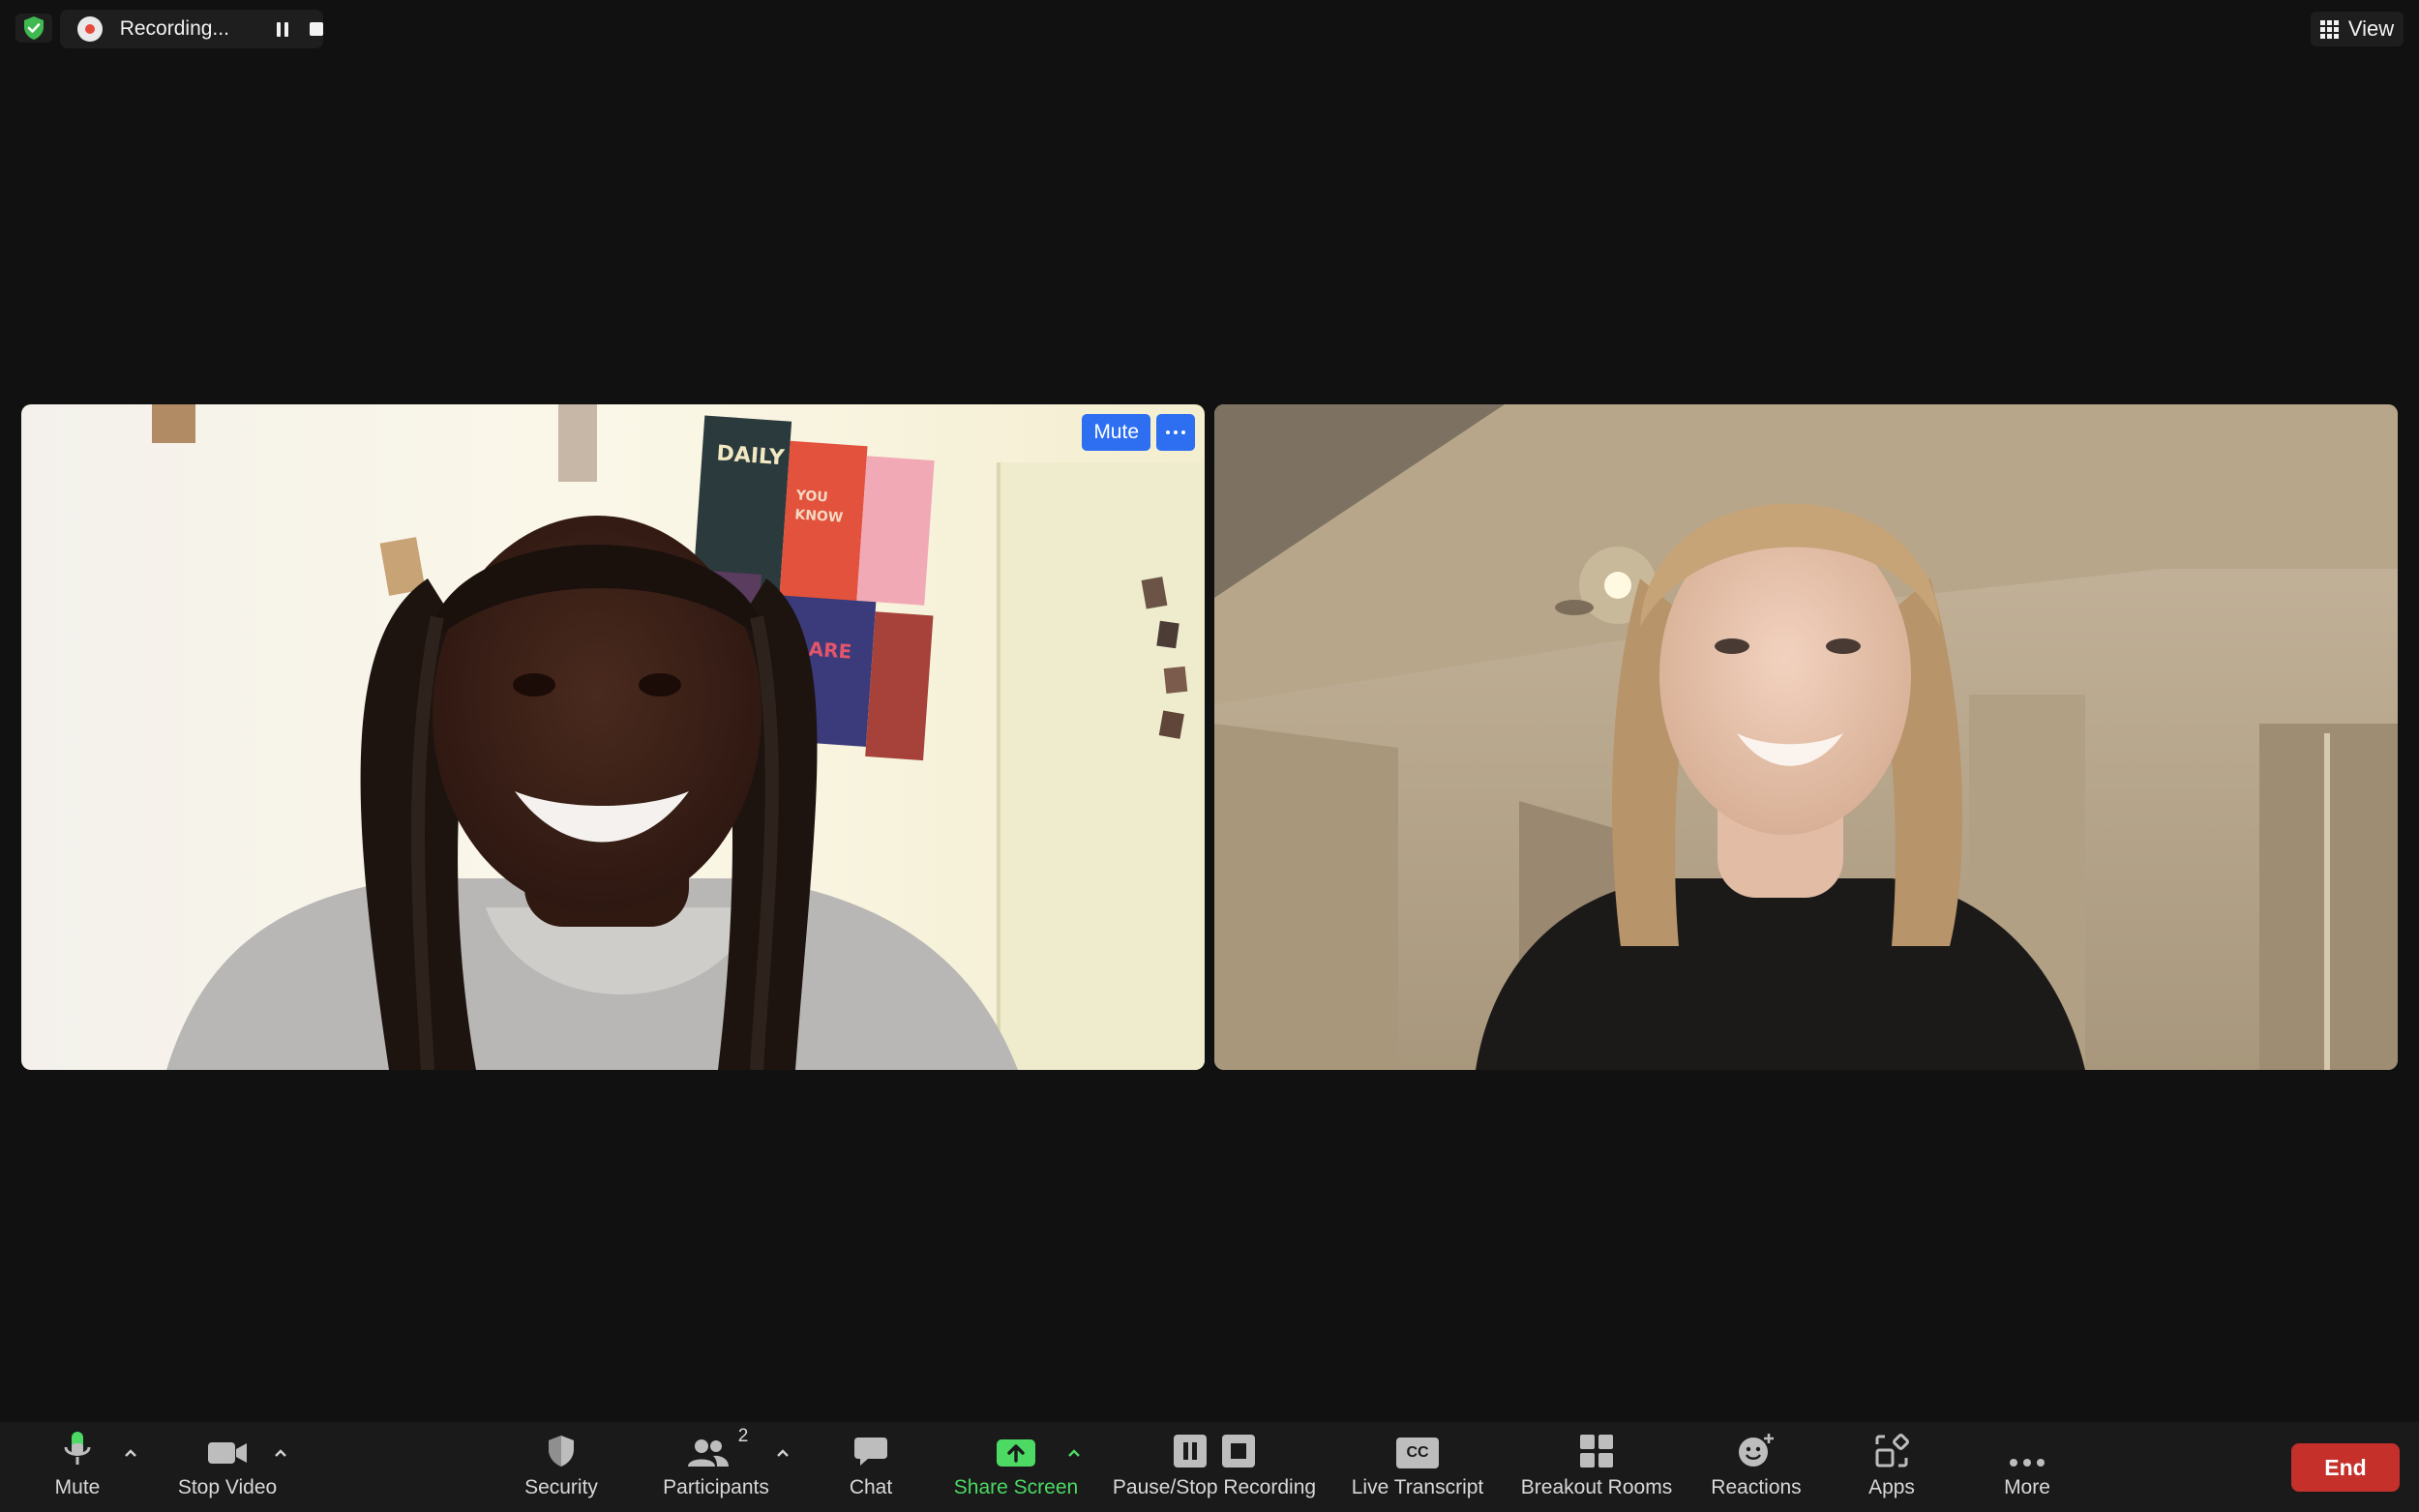 Image resolution: width=2419 pixels, height=1512 pixels. I want to click on chat-label: Chat, so click(871, 1487).